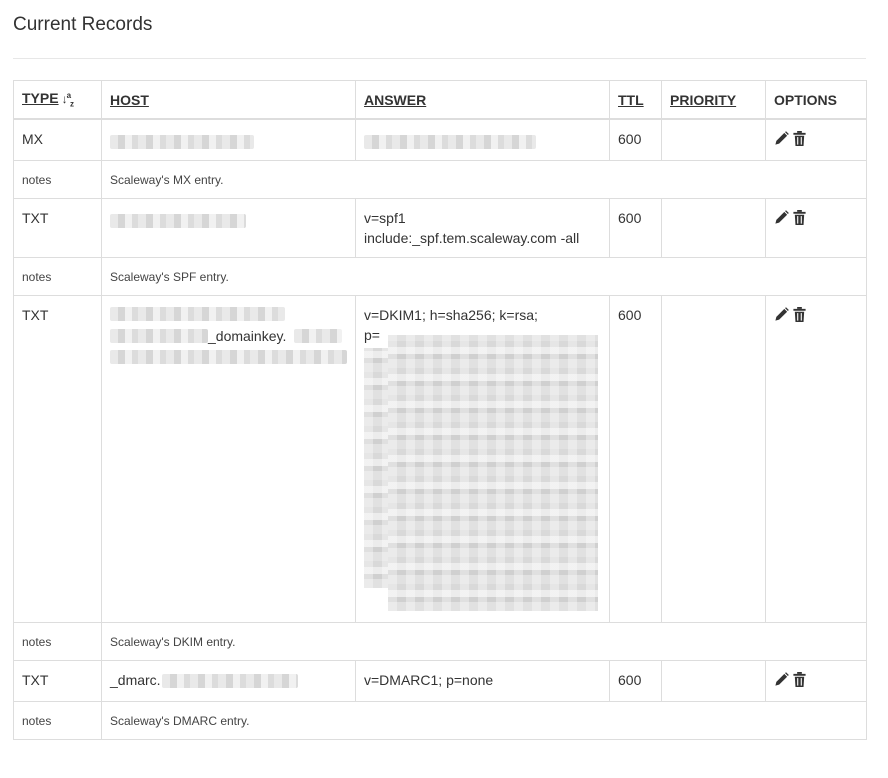 The height and width of the screenshot is (778, 888). Describe the element at coordinates (482, 681) in the screenshot. I see `record-answer: v=DMARC1; p=none` at that location.